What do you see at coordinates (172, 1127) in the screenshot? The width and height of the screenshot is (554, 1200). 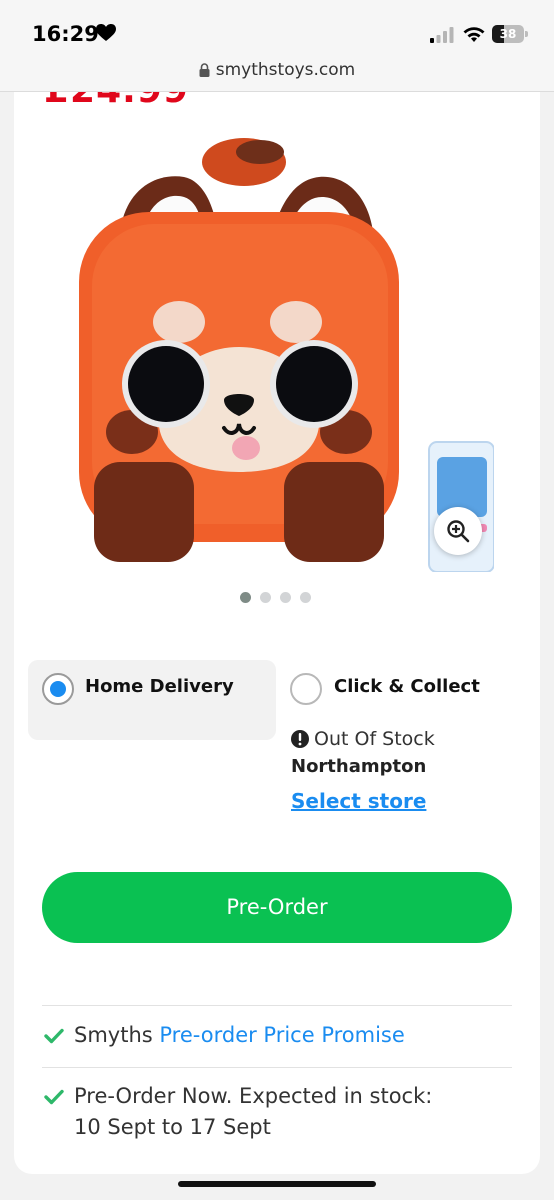 I see `expected-stock-line2: 10 Sept to 17 Sept` at bounding box center [172, 1127].